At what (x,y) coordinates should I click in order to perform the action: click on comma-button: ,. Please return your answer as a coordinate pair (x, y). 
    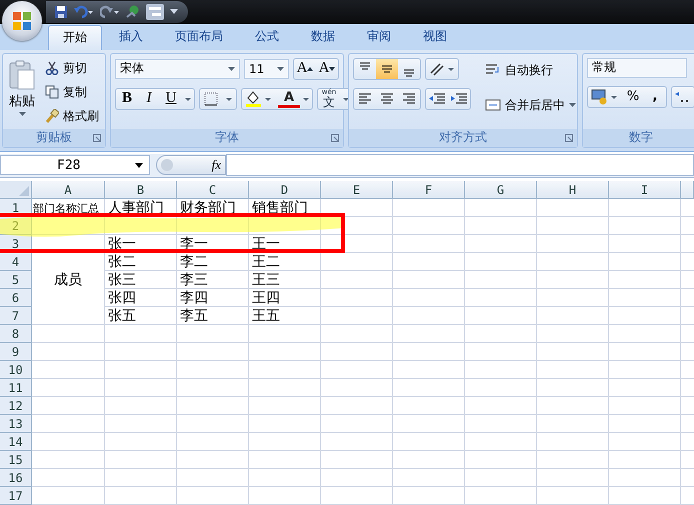
    Looking at the image, I should click on (655, 96).